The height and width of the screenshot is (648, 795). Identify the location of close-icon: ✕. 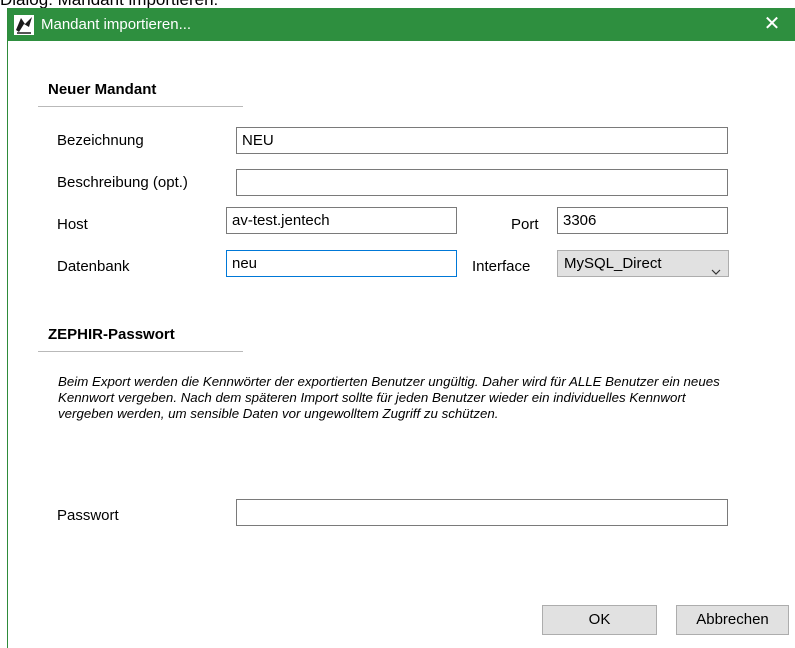
(772, 24).